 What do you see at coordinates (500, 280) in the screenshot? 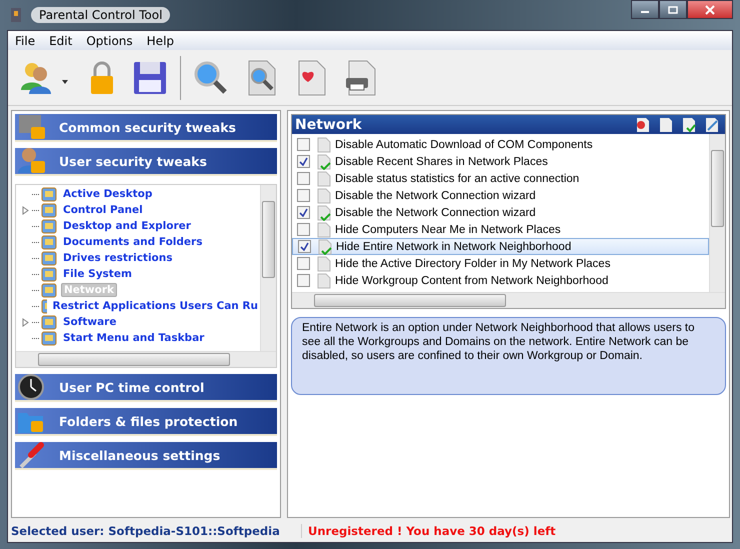
I see `setting-row: Hide Workgroup Content from Network Neighborhood` at bounding box center [500, 280].